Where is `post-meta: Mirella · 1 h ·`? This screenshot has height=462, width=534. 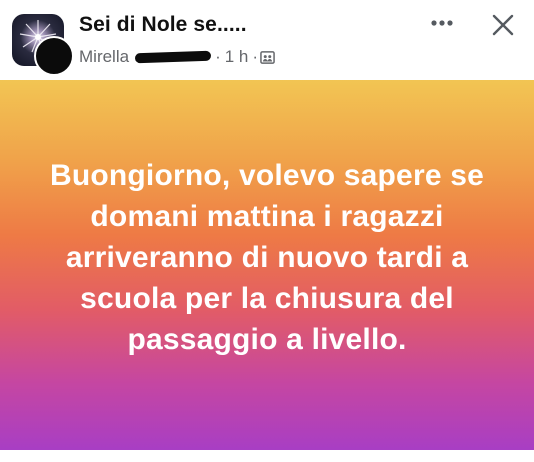
post-meta: Mirella · 1 h · is located at coordinates (177, 57).